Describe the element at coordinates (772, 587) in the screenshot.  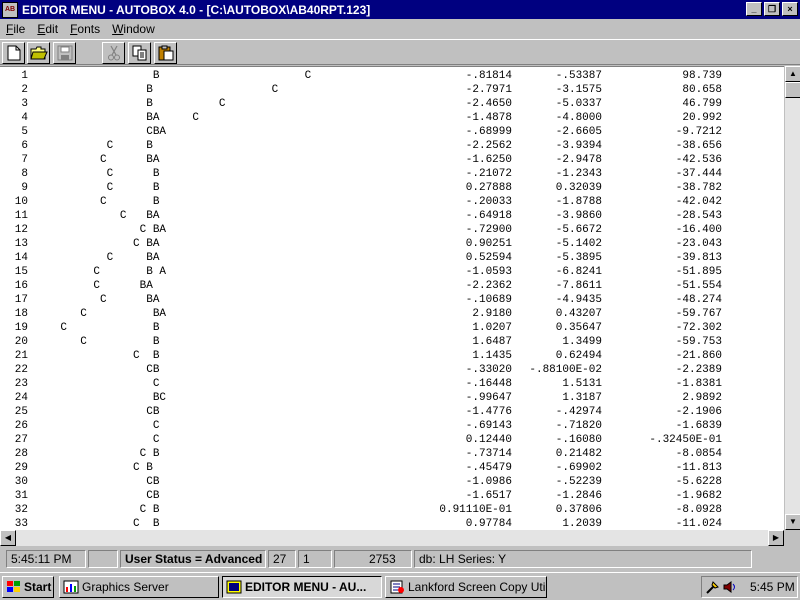
I see `tray-clock: 5:45 PM` at that location.